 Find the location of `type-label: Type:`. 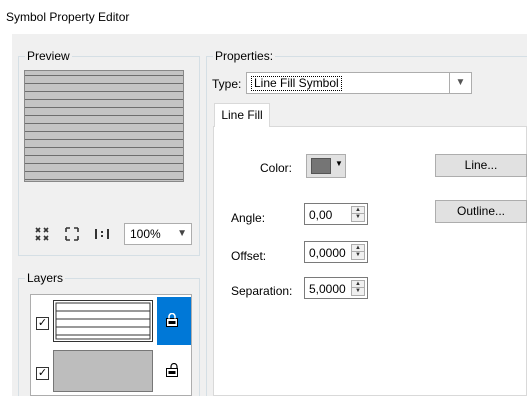

type-label: Type: is located at coordinates (227, 84).